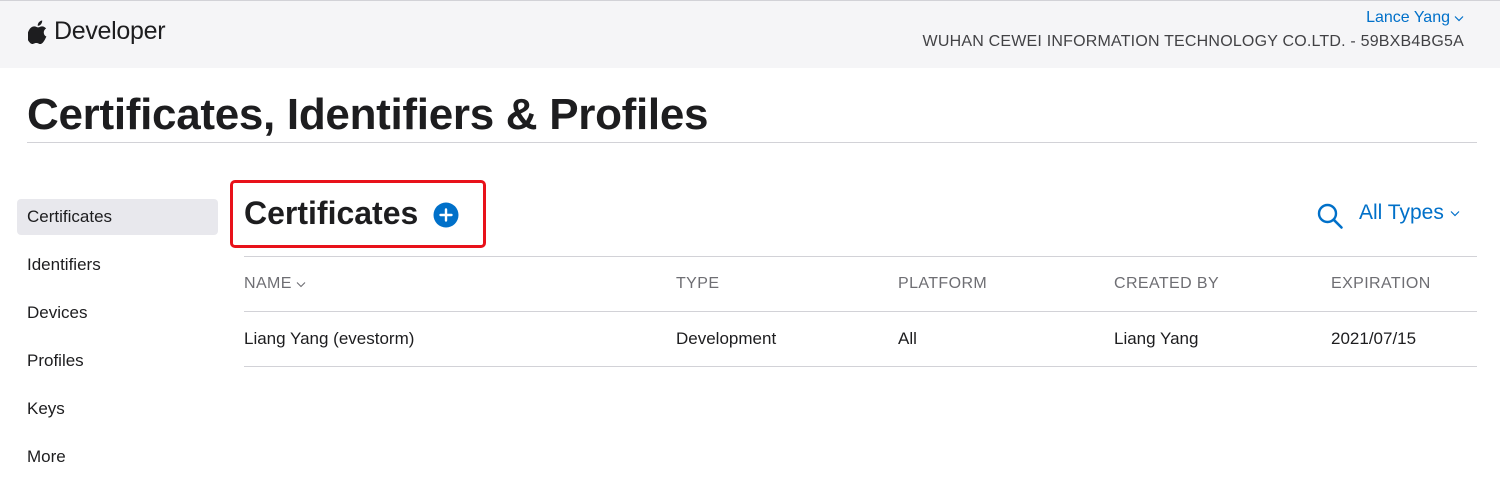 This screenshot has width=1500, height=496. What do you see at coordinates (1401, 212) in the screenshot?
I see `type-filter-label: All Types` at bounding box center [1401, 212].